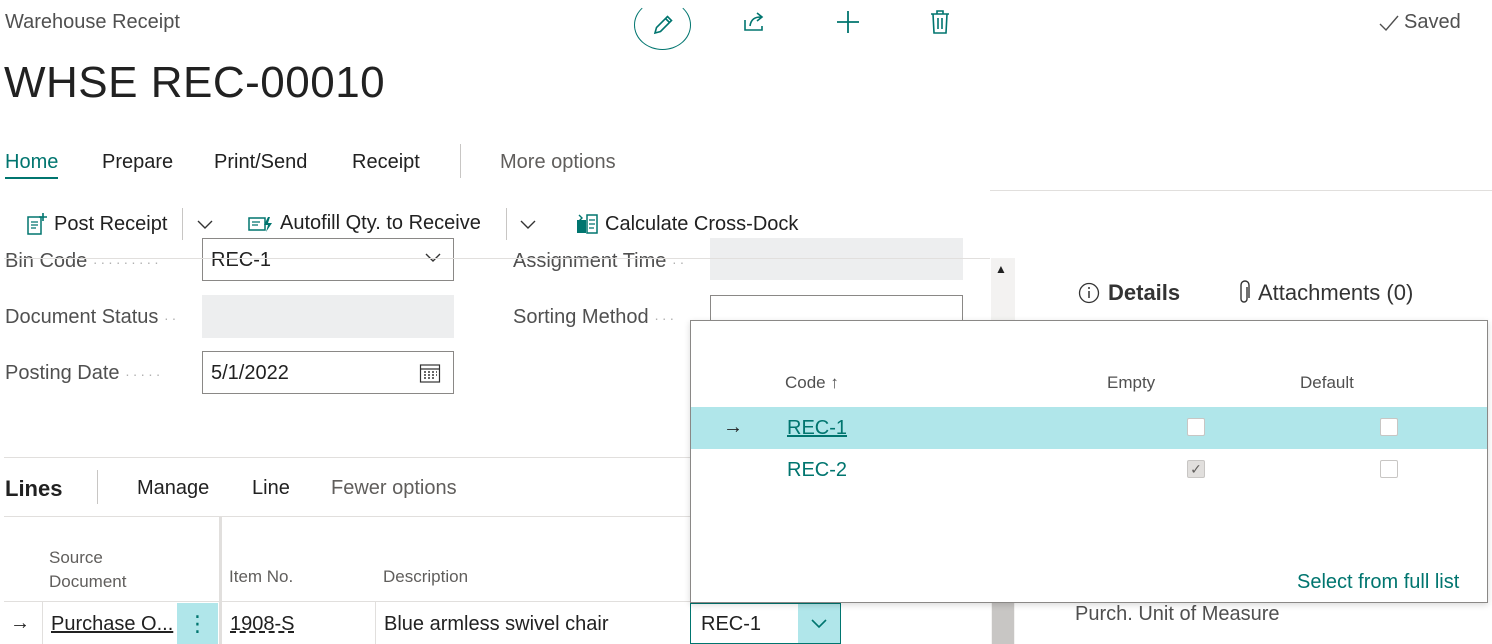 The image size is (1492, 644). Describe the element at coordinates (595, 317) in the screenshot. I see `sorting-method-label: Sorting Method ···` at that location.